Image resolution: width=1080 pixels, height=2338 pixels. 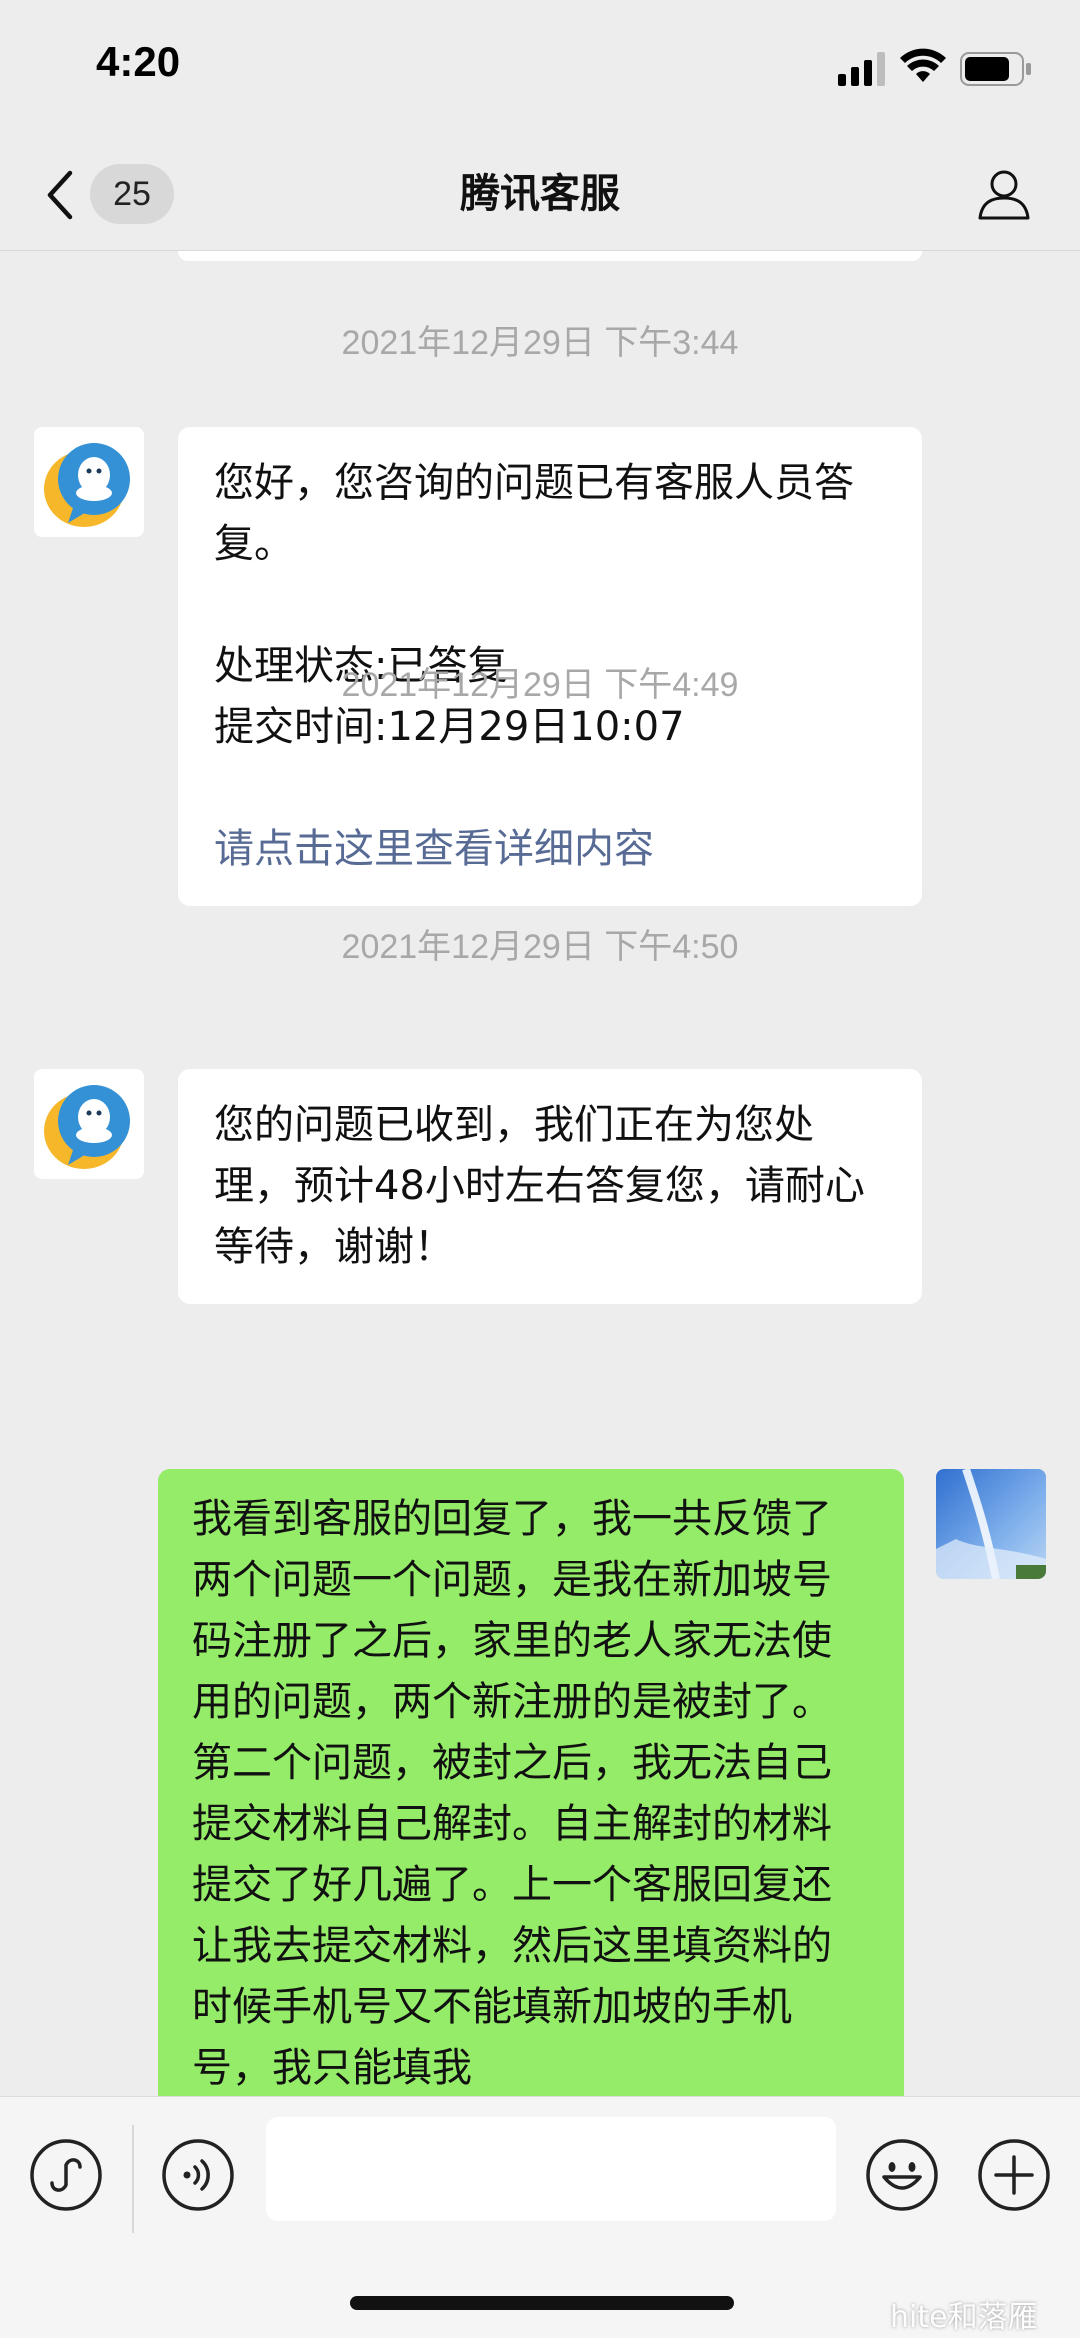 What do you see at coordinates (540, 947) in the screenshot?
I see `message-timestamp: 2021年12月29日 下午4:50` at bounding box center [540, 947].